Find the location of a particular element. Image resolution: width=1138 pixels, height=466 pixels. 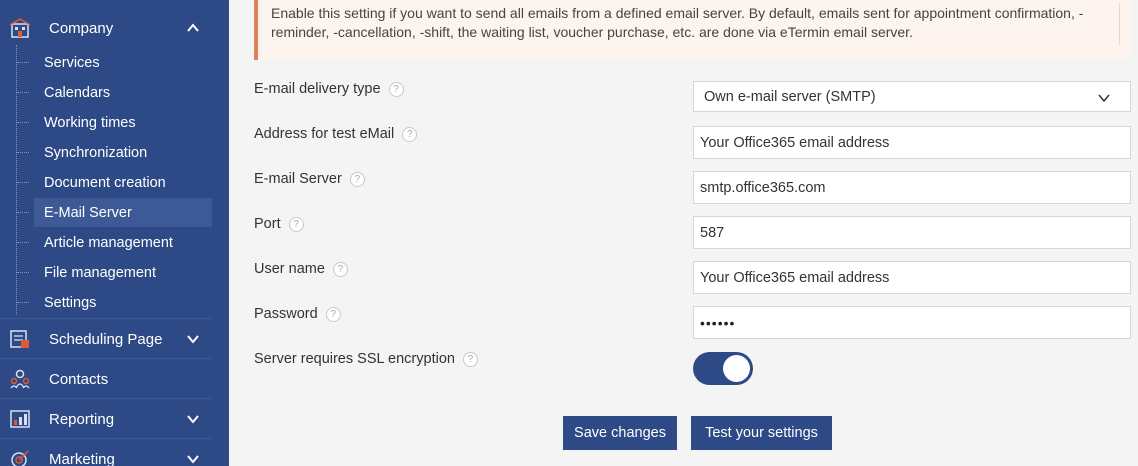

delivery-type-label: E-mail delivery type ? is located at coordinates (329, 89).